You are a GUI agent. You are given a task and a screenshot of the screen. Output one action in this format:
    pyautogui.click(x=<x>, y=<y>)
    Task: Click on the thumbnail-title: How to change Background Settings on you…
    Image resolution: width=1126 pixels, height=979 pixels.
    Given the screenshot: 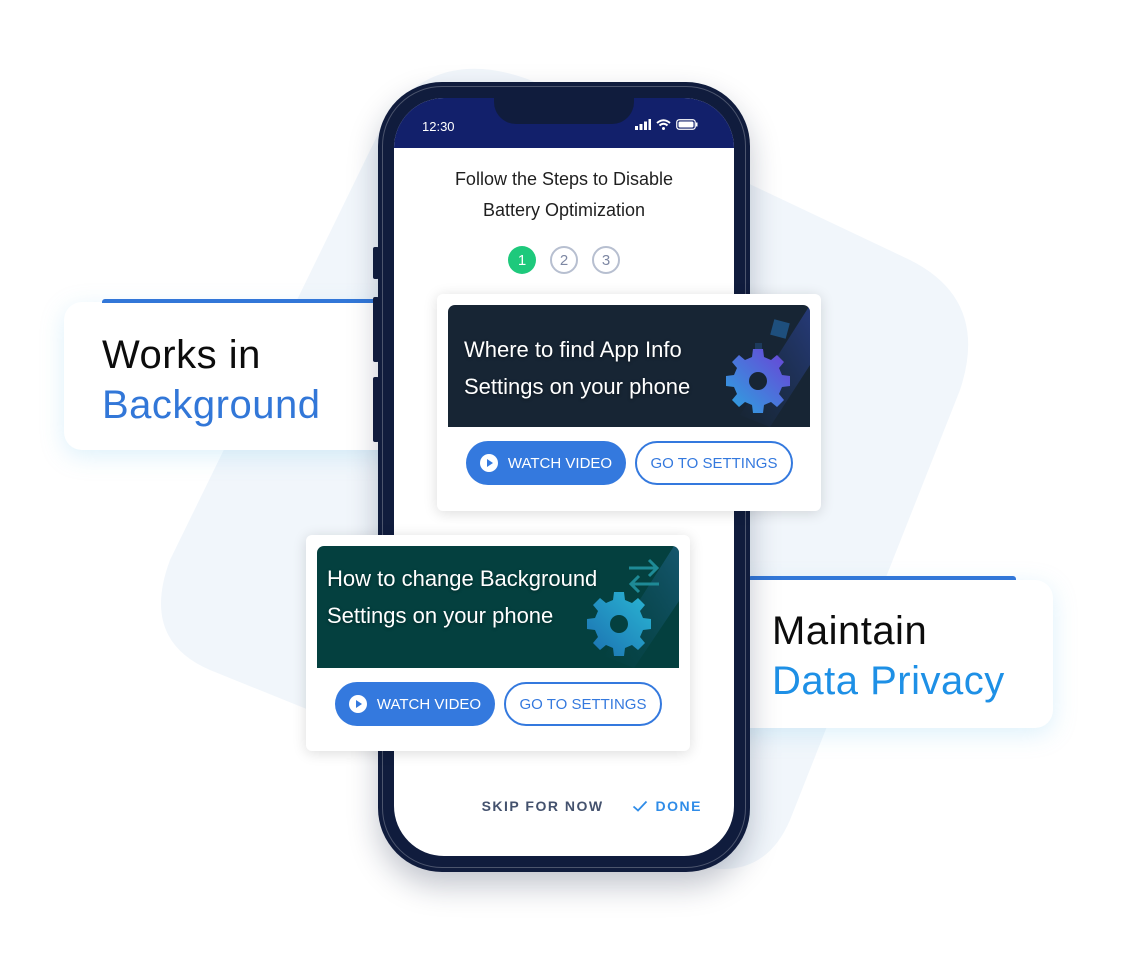 What is the action you would take?
    pyautogui.click(x=462, y=597)
    